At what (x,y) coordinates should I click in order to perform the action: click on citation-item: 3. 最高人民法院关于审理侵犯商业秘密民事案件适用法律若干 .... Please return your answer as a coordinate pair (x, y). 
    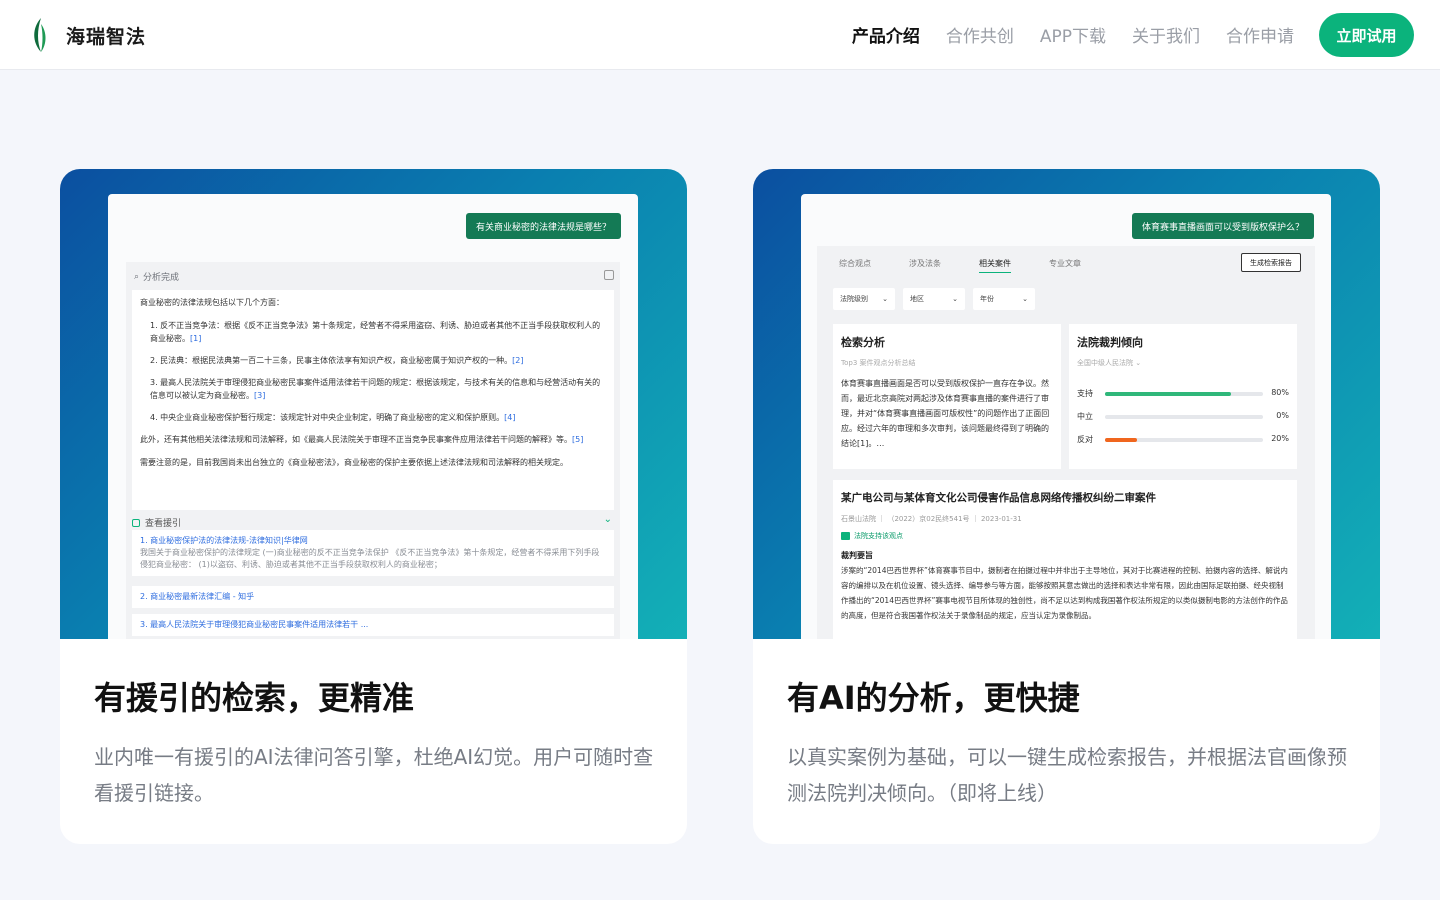
    Looking at the image, I should click on (373, 625).